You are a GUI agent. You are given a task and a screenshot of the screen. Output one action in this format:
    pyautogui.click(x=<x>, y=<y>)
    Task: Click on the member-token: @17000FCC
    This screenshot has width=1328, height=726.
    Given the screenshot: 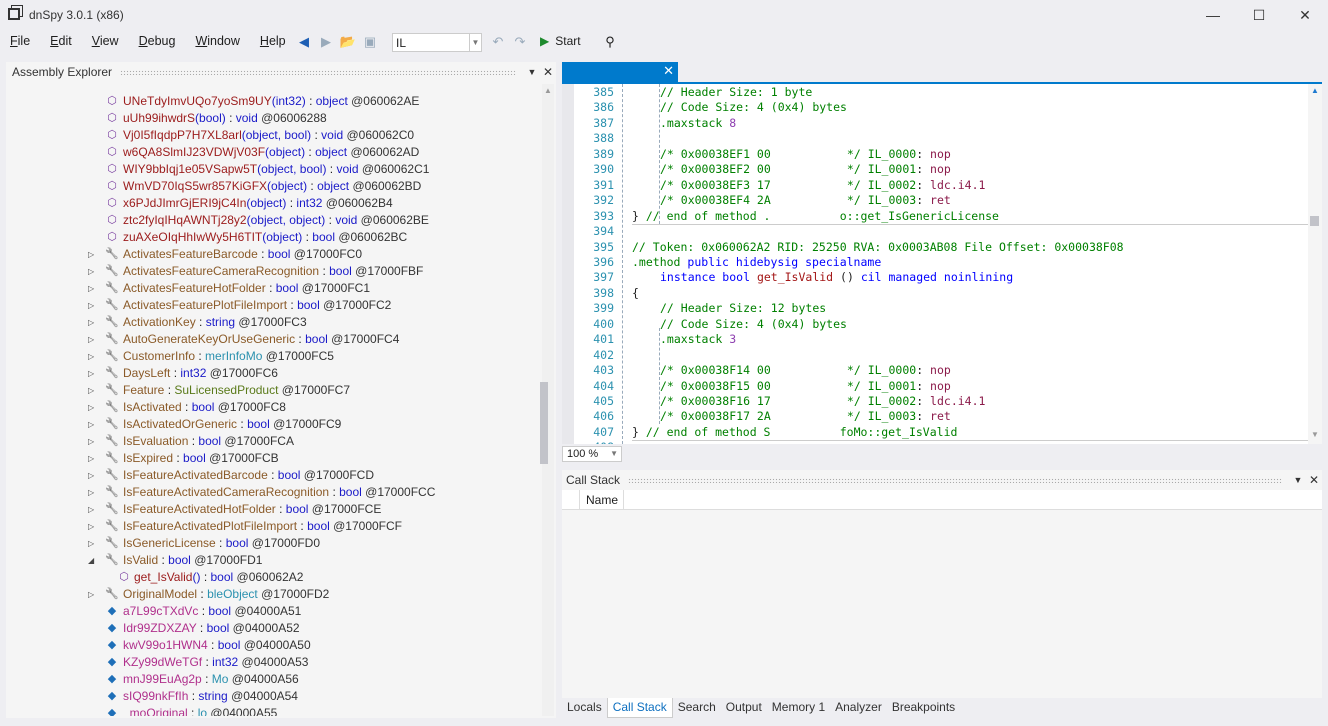 What is the action you would take?
    pyautogui.click(x=400, y=492)
    